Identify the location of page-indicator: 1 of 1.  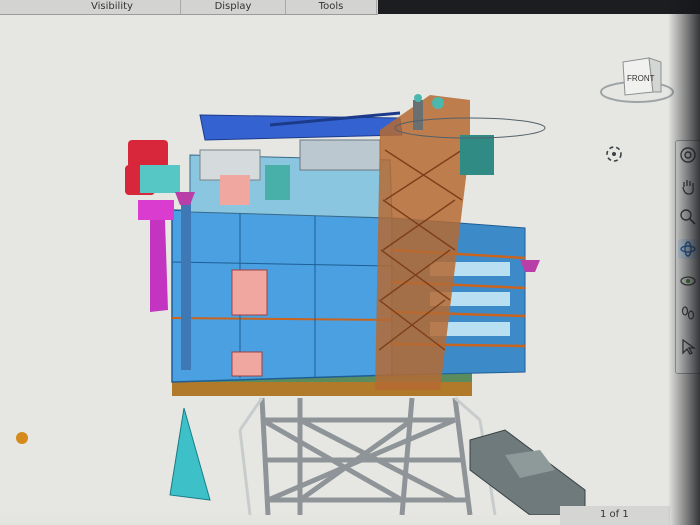
(614, 514).